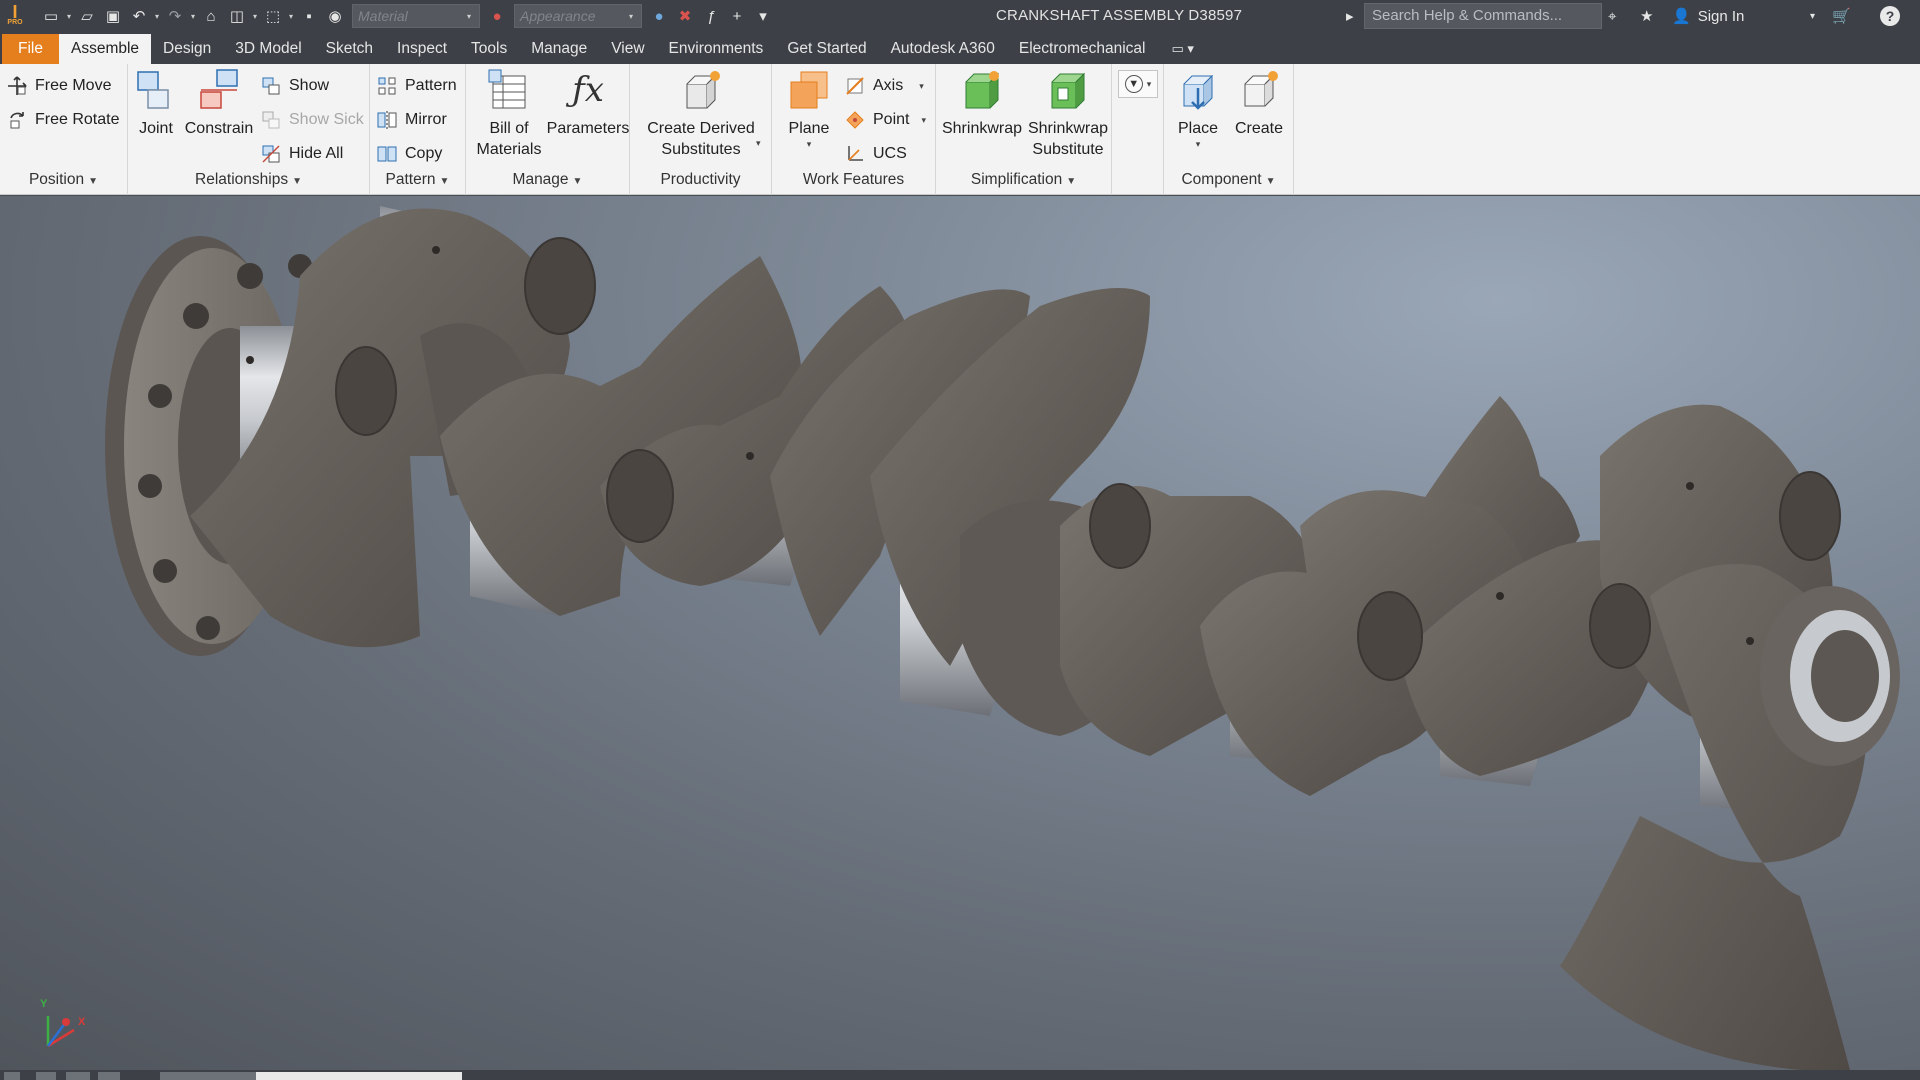 Image resolution: width=1920 pixels, height=1080 pixels. What do you see at coordinates (1068, 114) in the screenshot?
I see `shrinkwrap-substitute-button: Shrinkwrap Substitute` at bounding box center [1068, 114].